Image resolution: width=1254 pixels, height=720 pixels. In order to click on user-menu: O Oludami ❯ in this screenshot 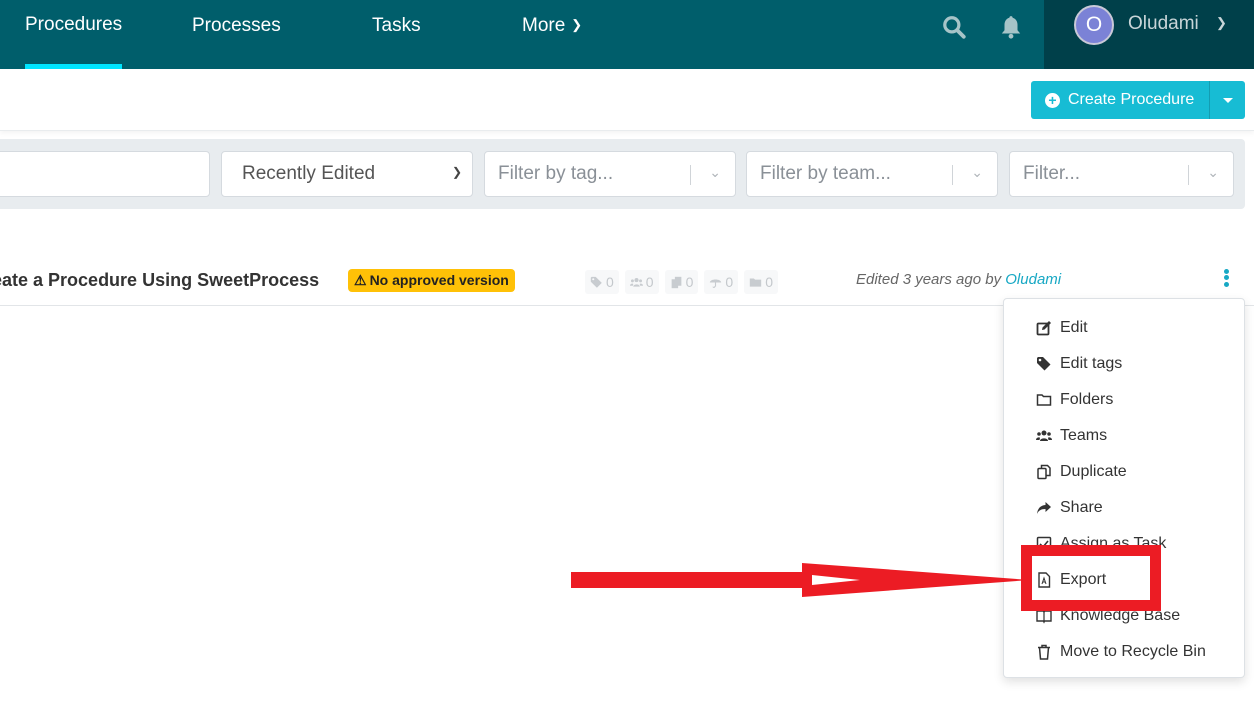, I will do `click(1149, 34)`.